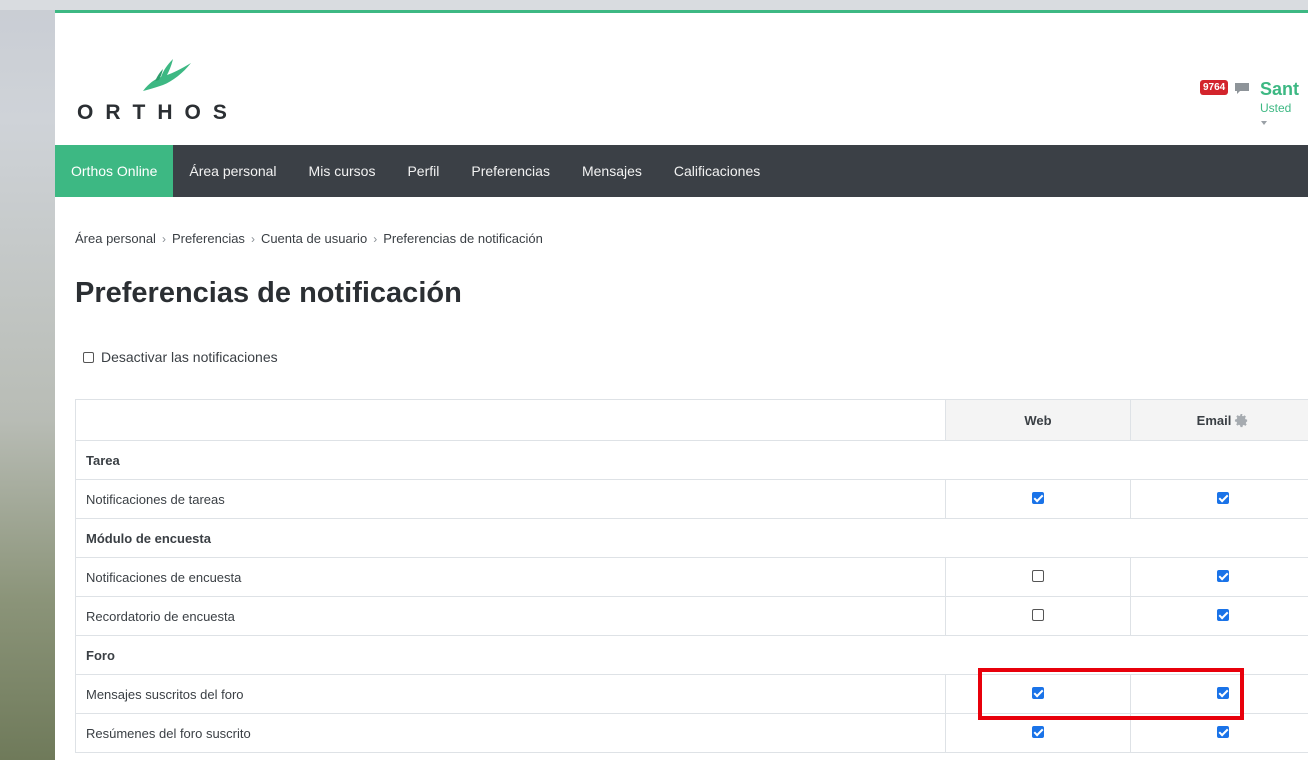  I want to click on web-checkbox-notificaciones-encuesta, so click(1038, 575).